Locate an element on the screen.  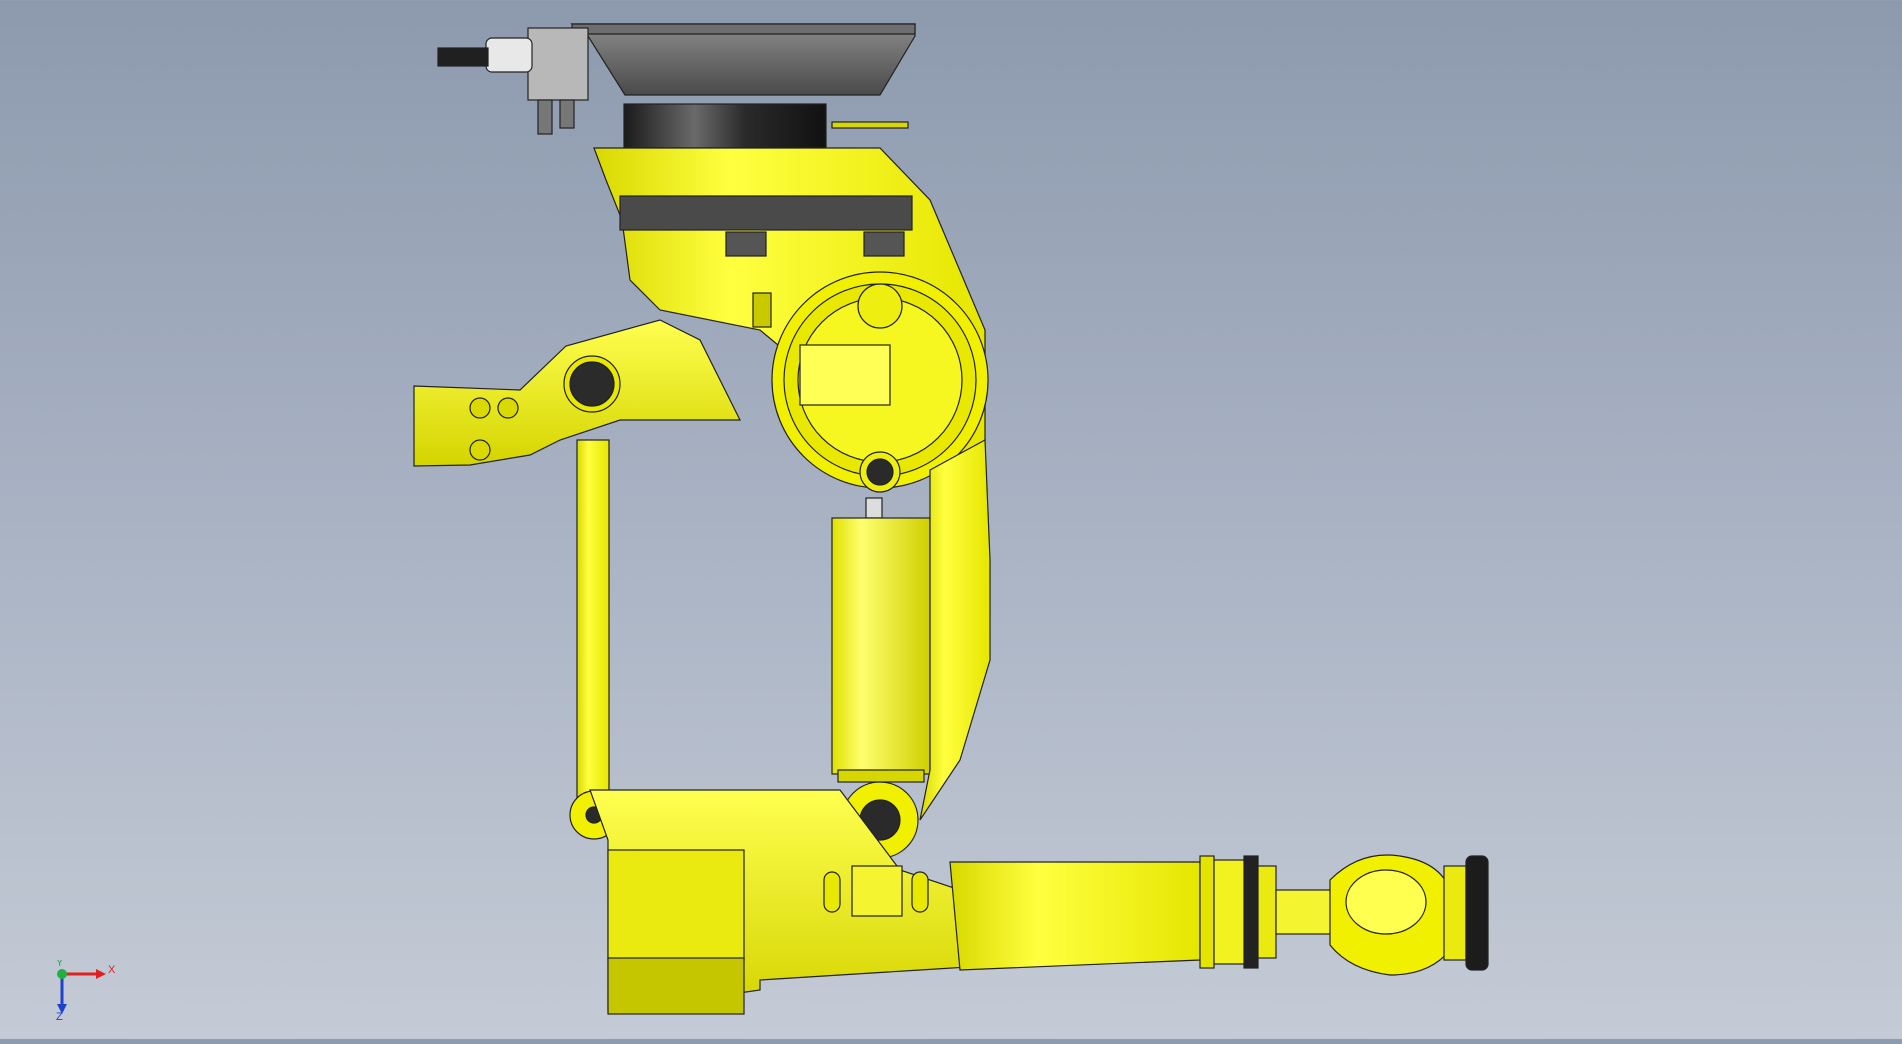
turret-body is located at coordinates (701, 320).